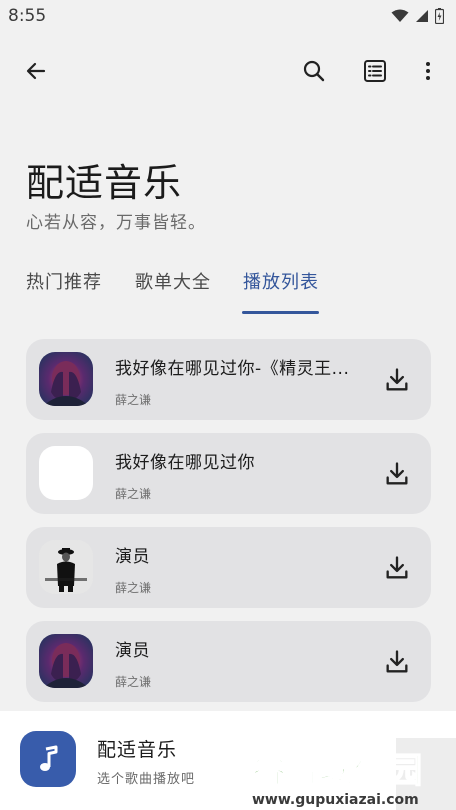  What do you see at coordinates (228, 71) in the screenshot?
I see `toolbar` at bounding box center [228, 71].